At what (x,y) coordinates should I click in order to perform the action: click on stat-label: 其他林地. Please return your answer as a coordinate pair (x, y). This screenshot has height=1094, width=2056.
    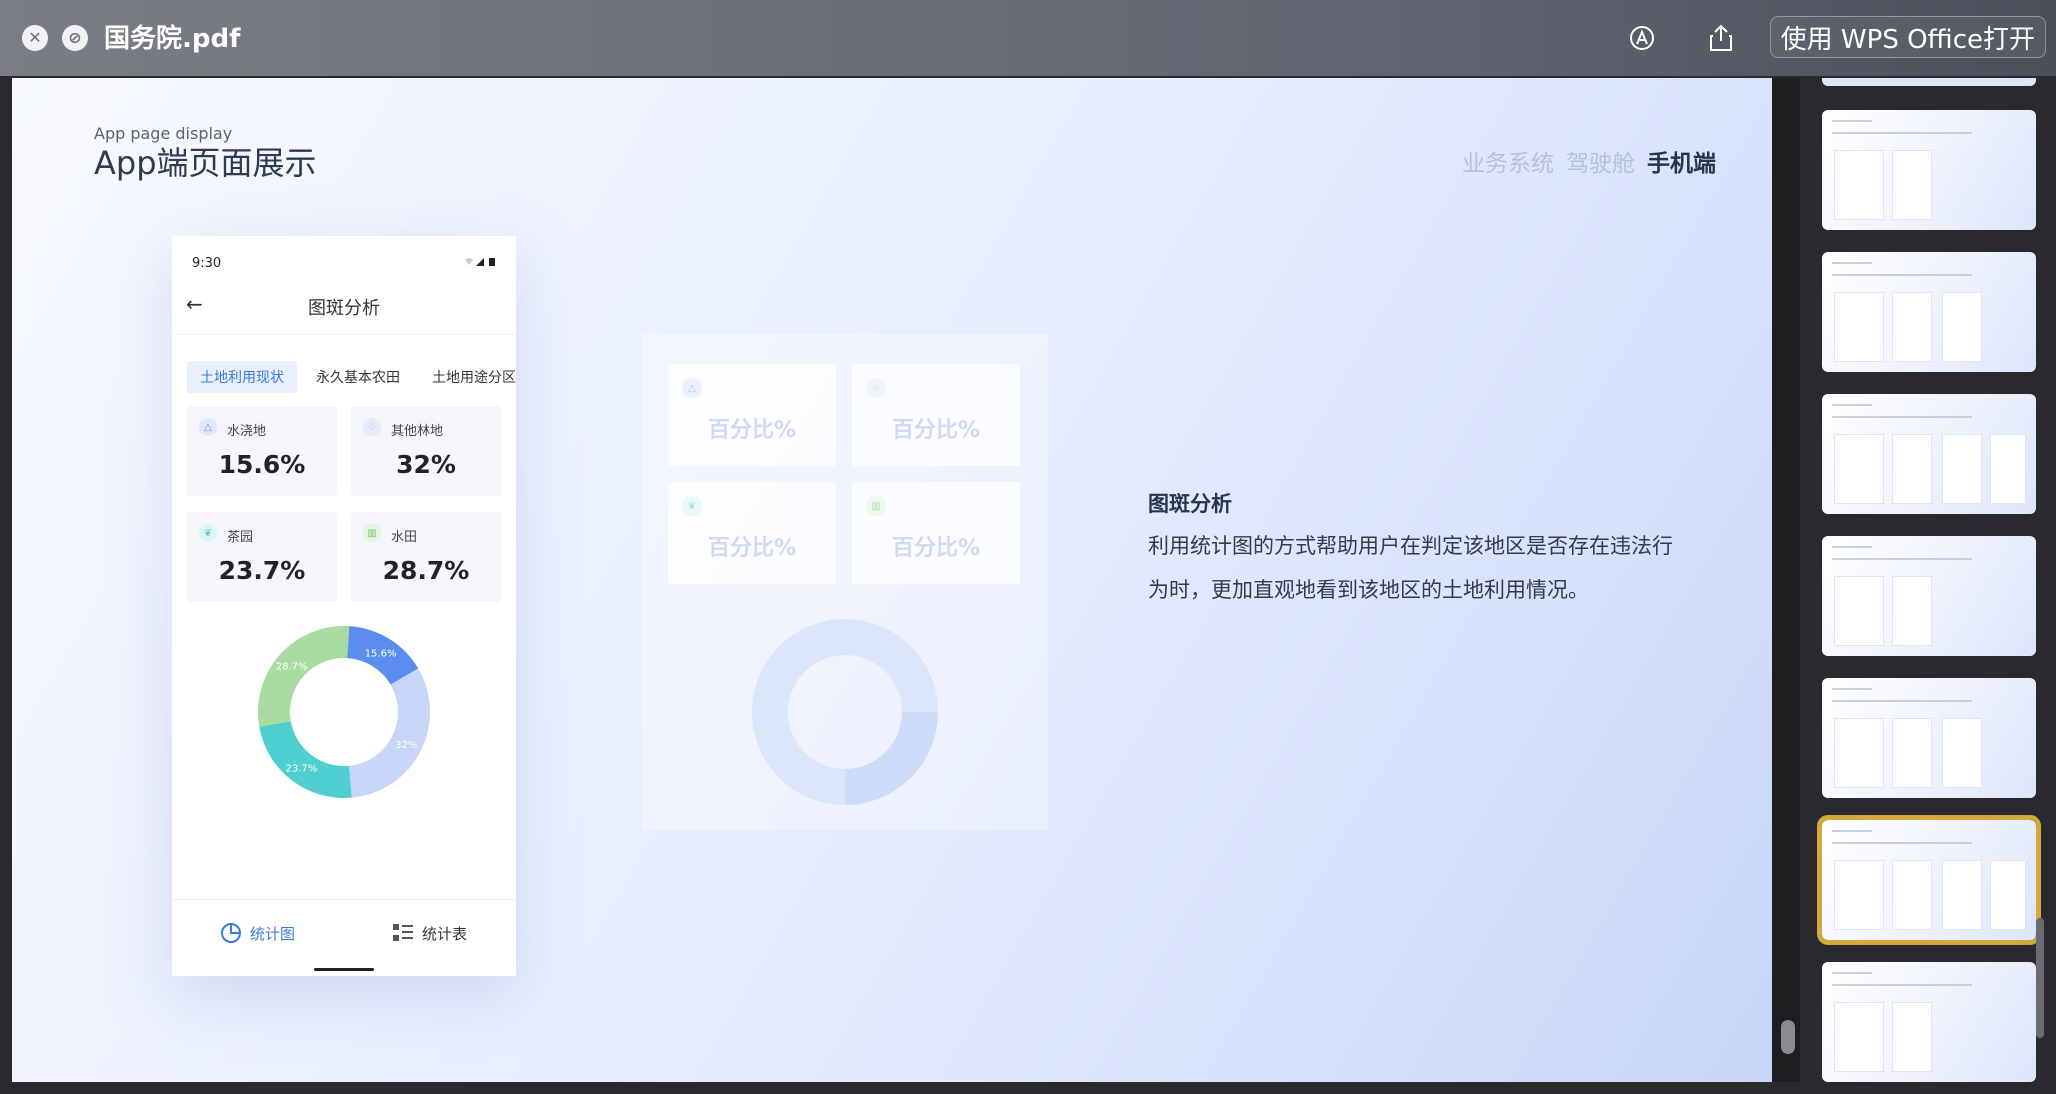
    Looking at the image, I should click on (417, 431).